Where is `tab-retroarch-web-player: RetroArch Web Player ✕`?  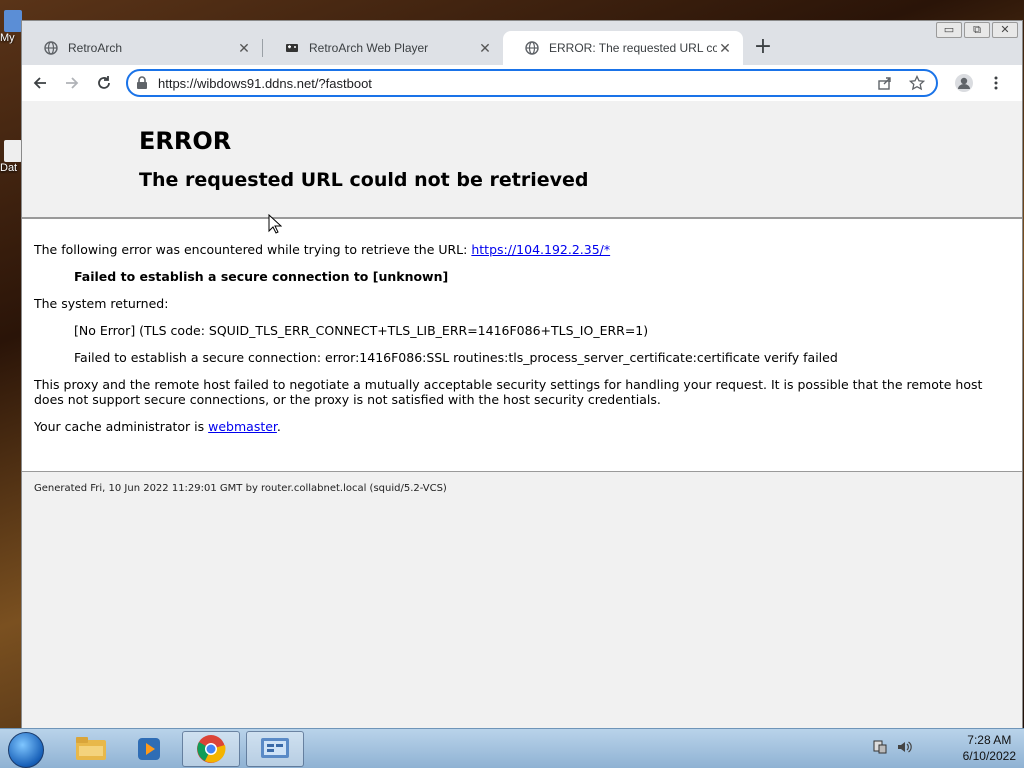
tab-retroarch-web-player: RetroArch Web Player ✕ is located at coordinates (383, 48).